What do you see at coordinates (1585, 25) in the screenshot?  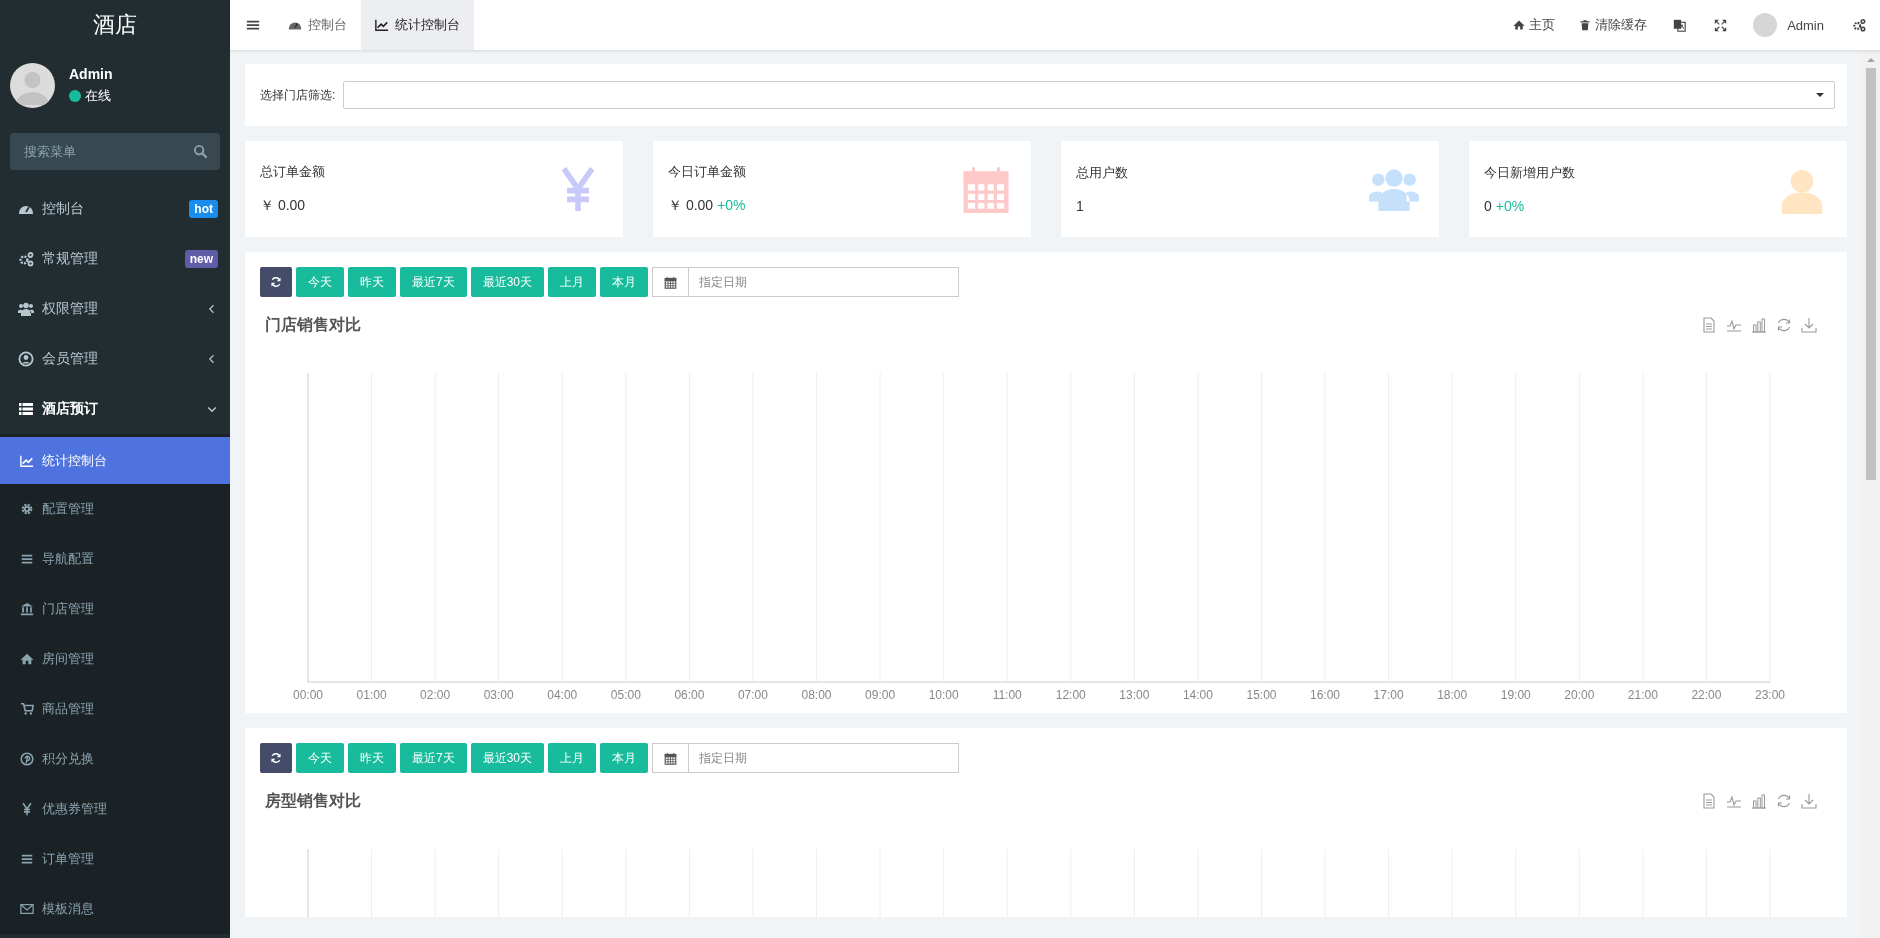 I see `trash-icon` at bounding box center [1585, 25].